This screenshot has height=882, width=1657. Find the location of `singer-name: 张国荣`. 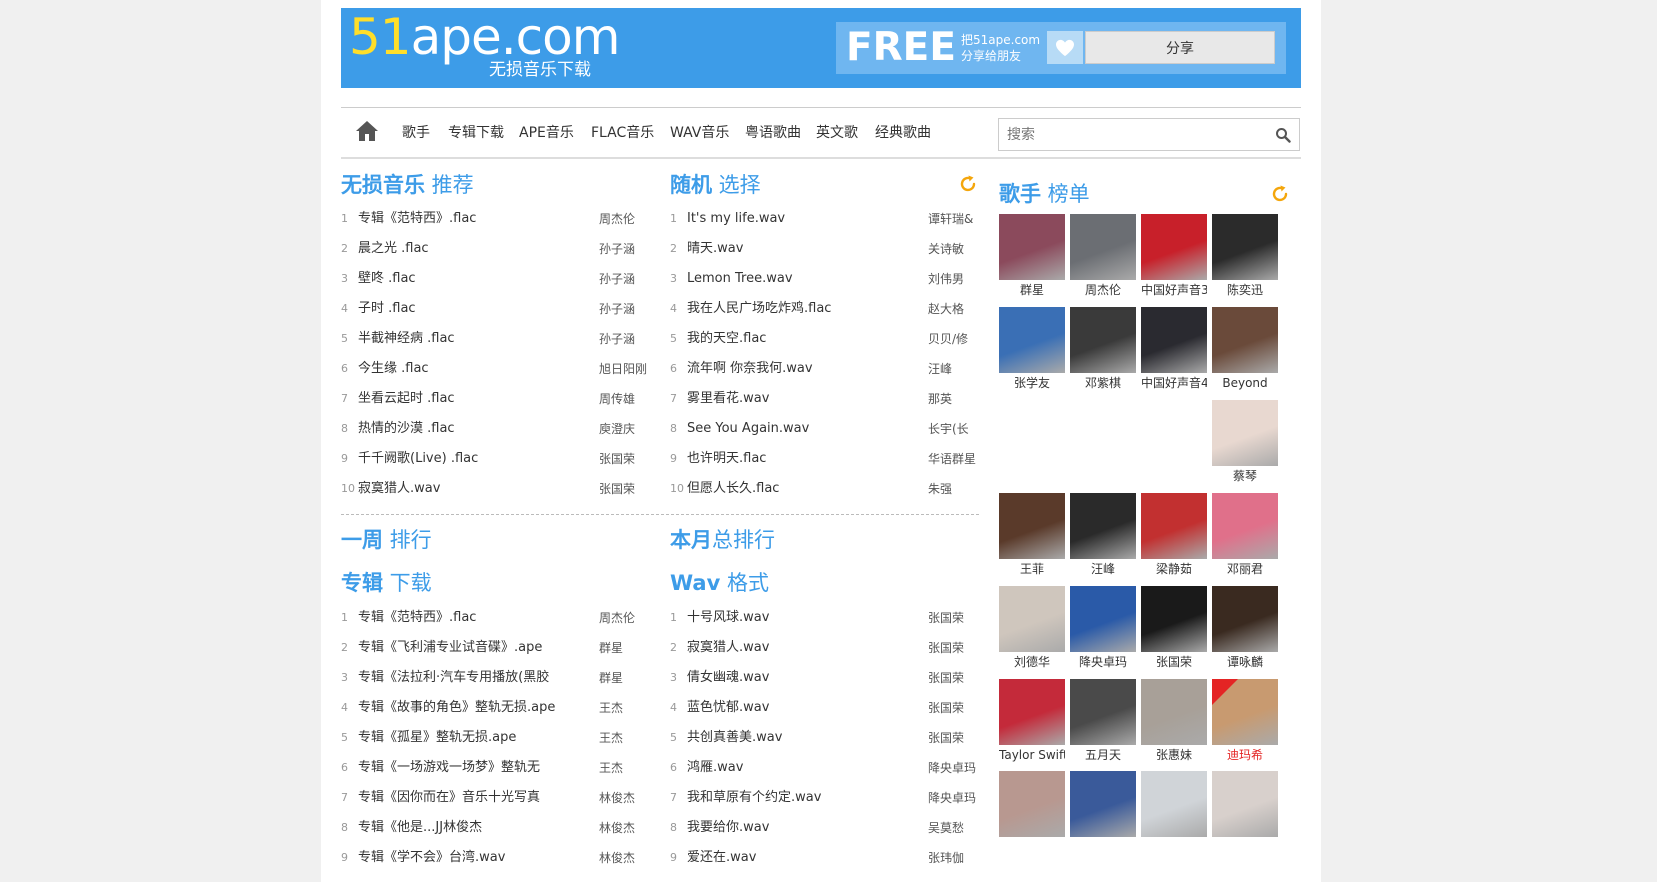

singer-name: 张国荣 is located at coordinates (1174, 662).